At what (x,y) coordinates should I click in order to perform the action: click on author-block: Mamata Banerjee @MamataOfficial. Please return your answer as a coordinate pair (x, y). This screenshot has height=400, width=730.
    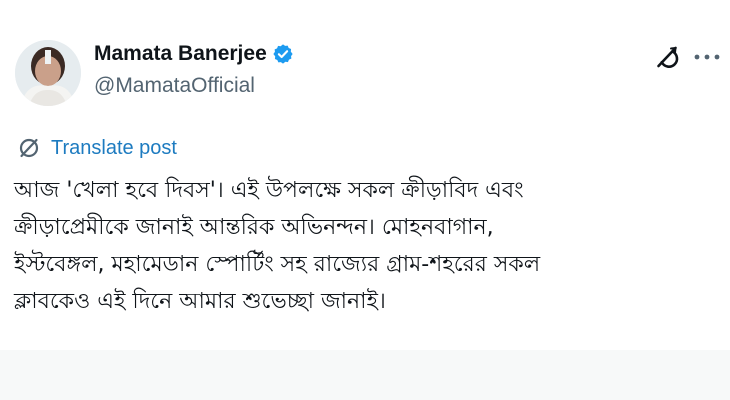
    Looking at the image, I should click on (194, 69).